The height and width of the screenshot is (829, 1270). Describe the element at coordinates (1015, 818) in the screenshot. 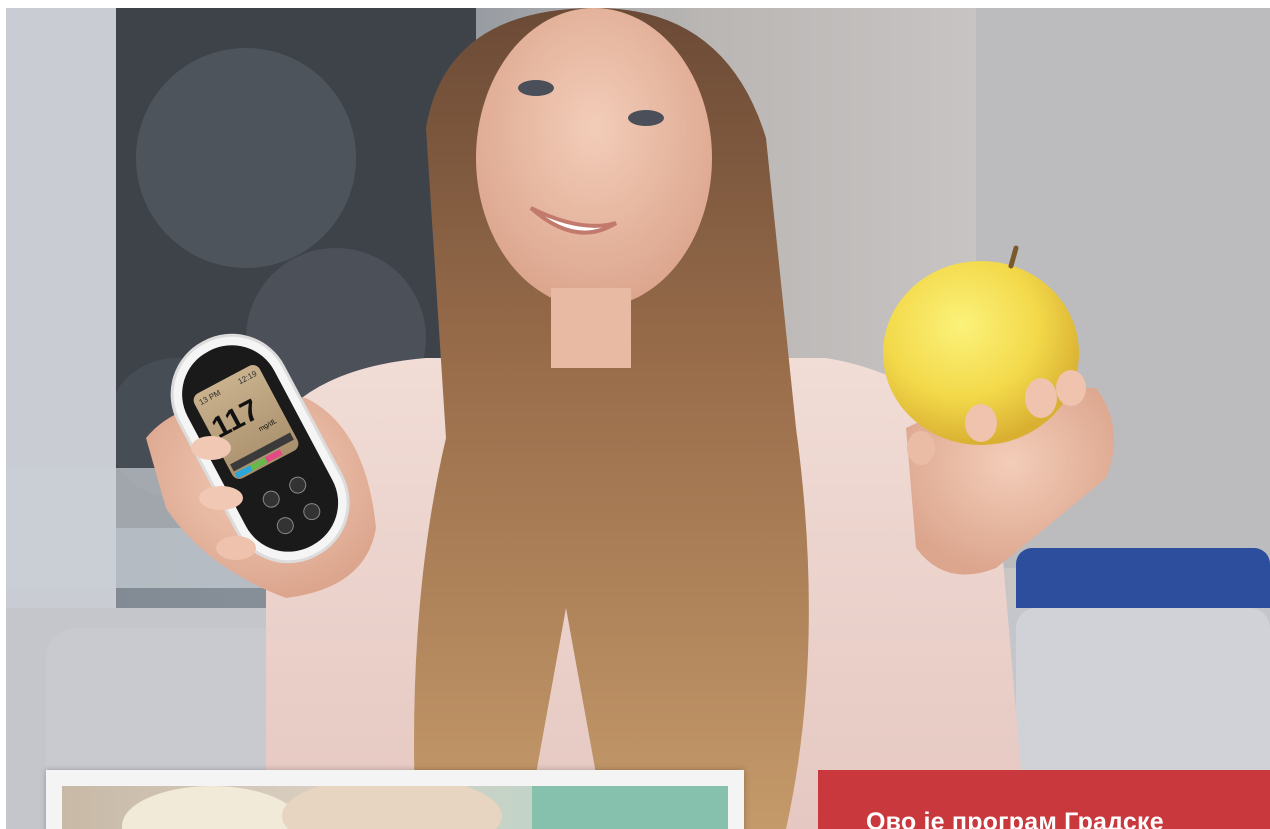

I see `program-info-text: Ово је програм Градске` at that location.